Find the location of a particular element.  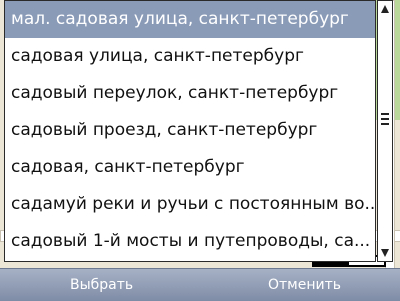

scroll-grip-icon is located at coordinates (385, 119).